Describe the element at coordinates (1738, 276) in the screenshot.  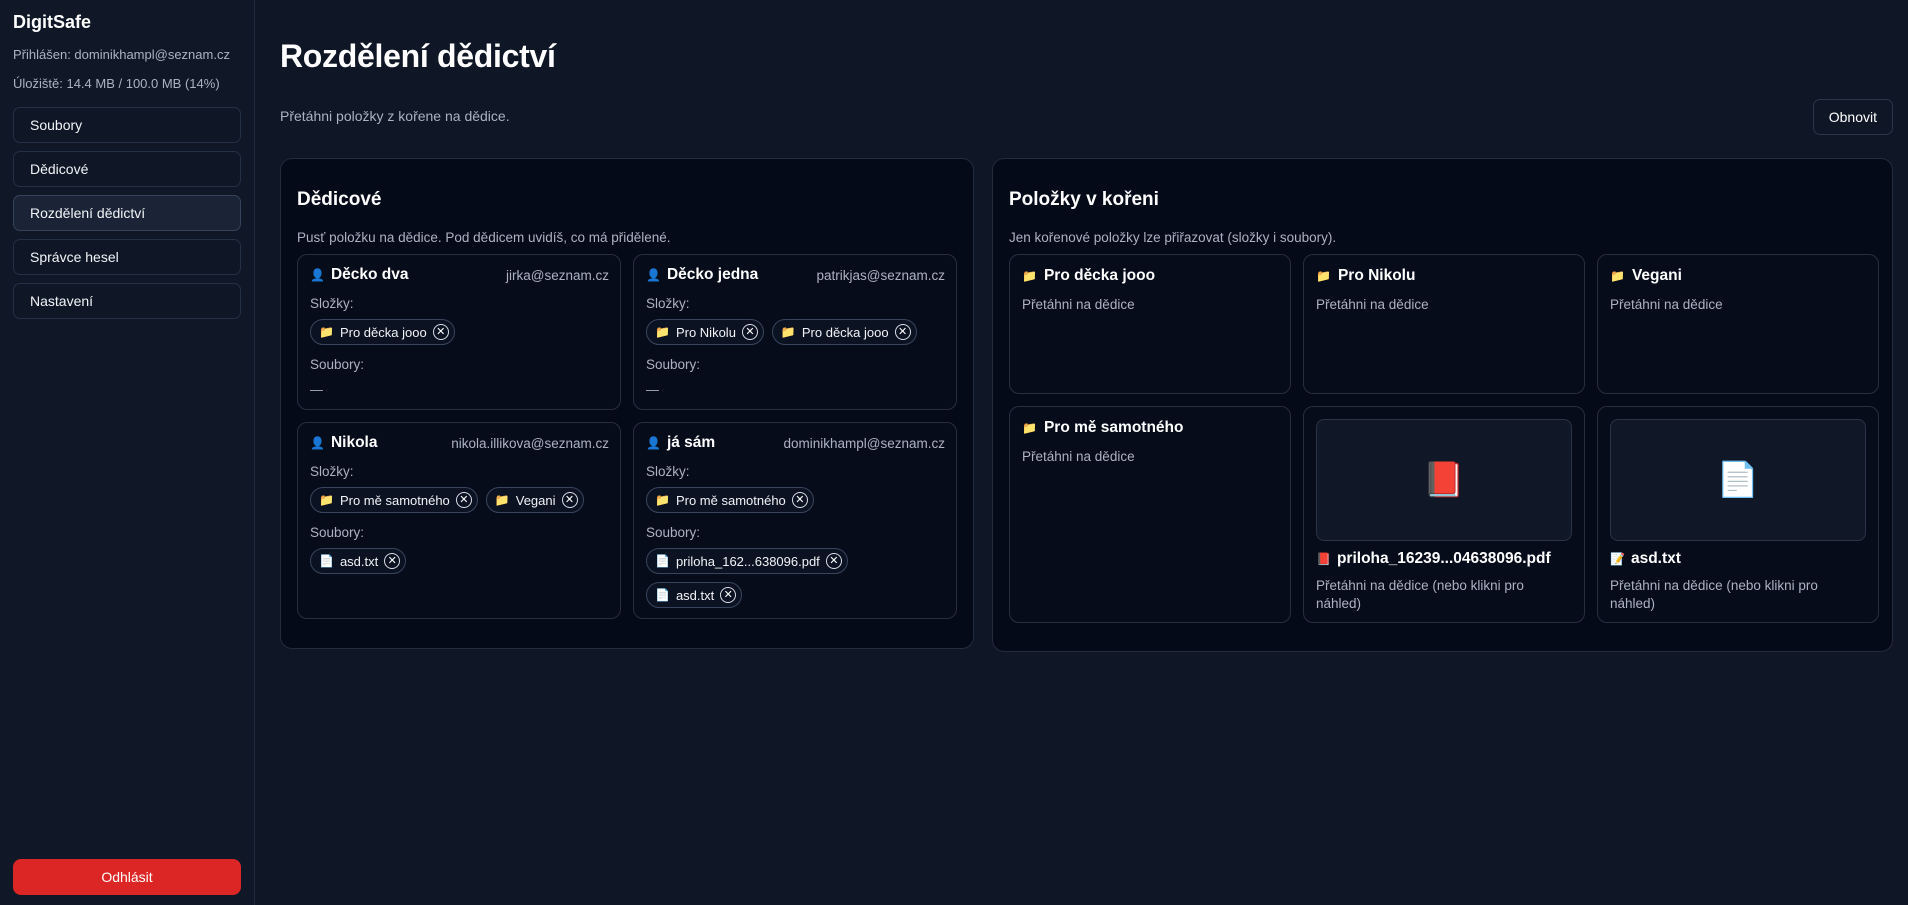
I see `root-folder-title: 📁 Vegani` at that location.